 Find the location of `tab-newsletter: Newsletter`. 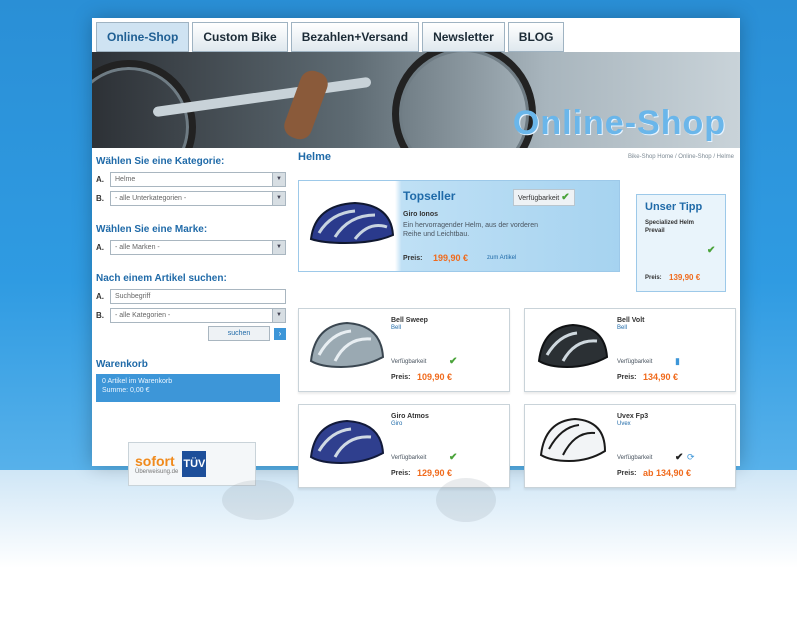

tab-newsletter: Newsletter is located at coordinates (463, 37).